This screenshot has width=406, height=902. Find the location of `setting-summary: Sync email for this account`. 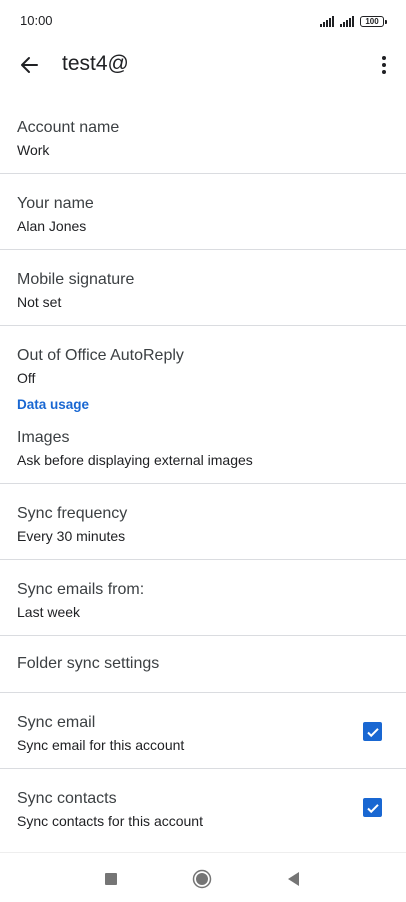

setting-summary: Sync email for this account is located at coordinates (101, 745).